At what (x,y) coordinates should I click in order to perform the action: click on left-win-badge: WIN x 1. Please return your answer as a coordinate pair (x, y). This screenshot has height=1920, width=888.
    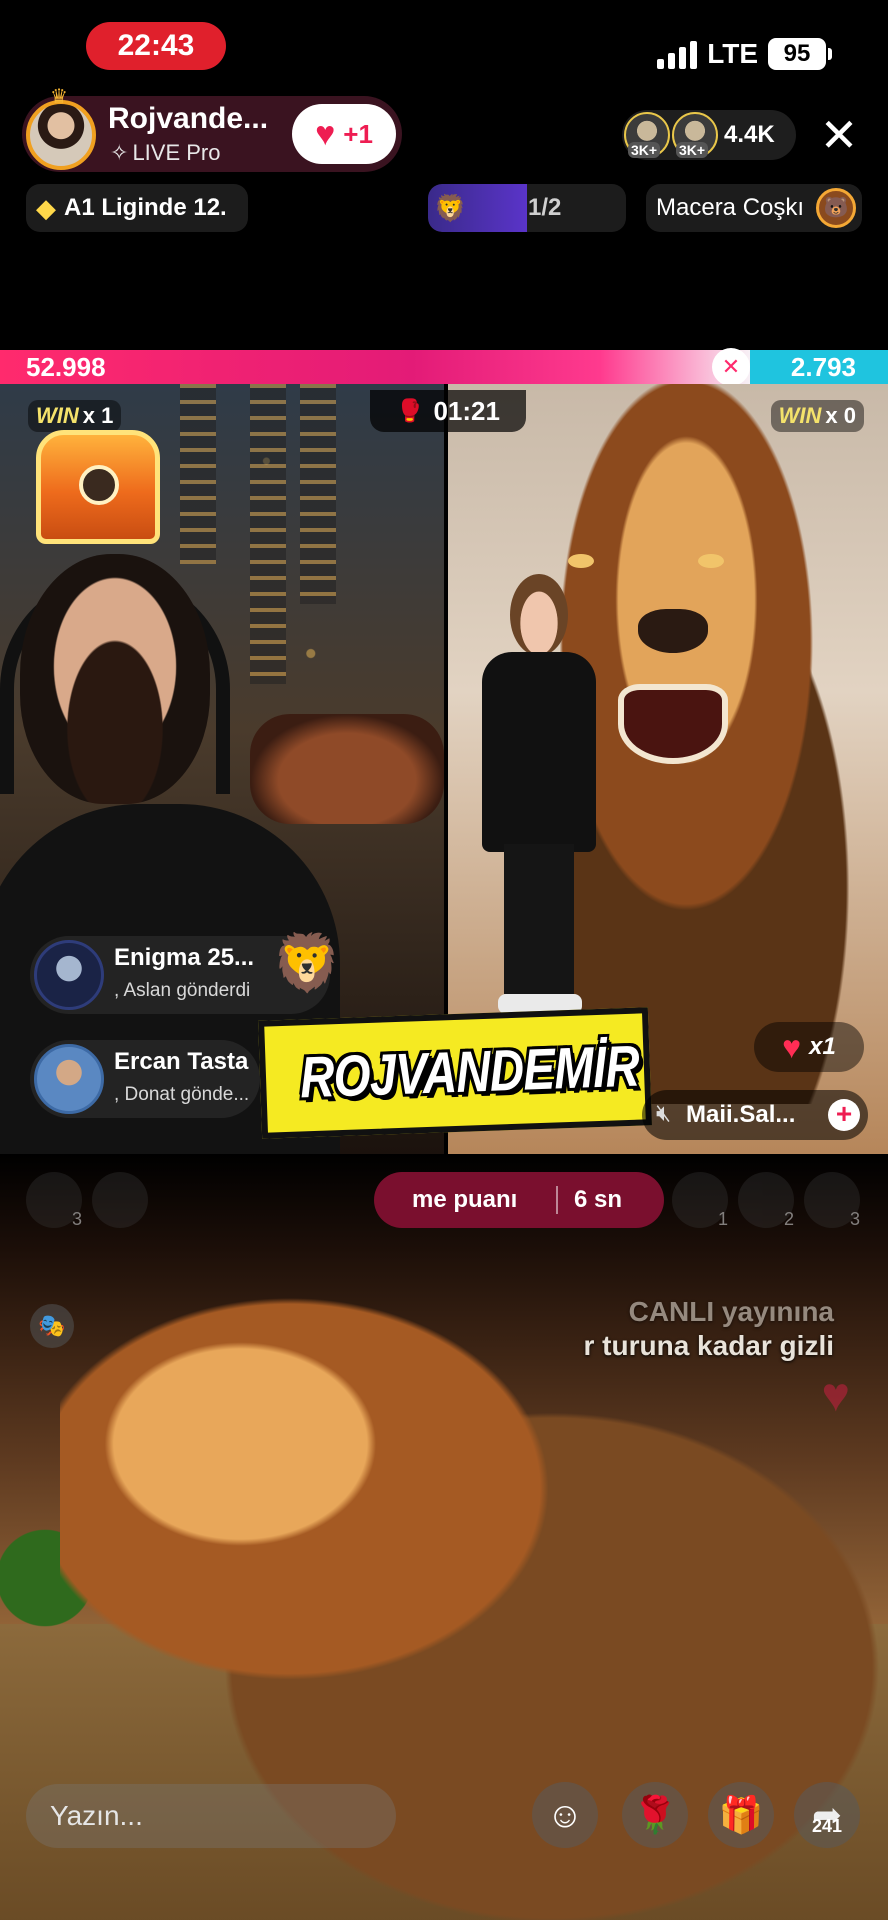
    Looking at the image, I should click on (75, 416).